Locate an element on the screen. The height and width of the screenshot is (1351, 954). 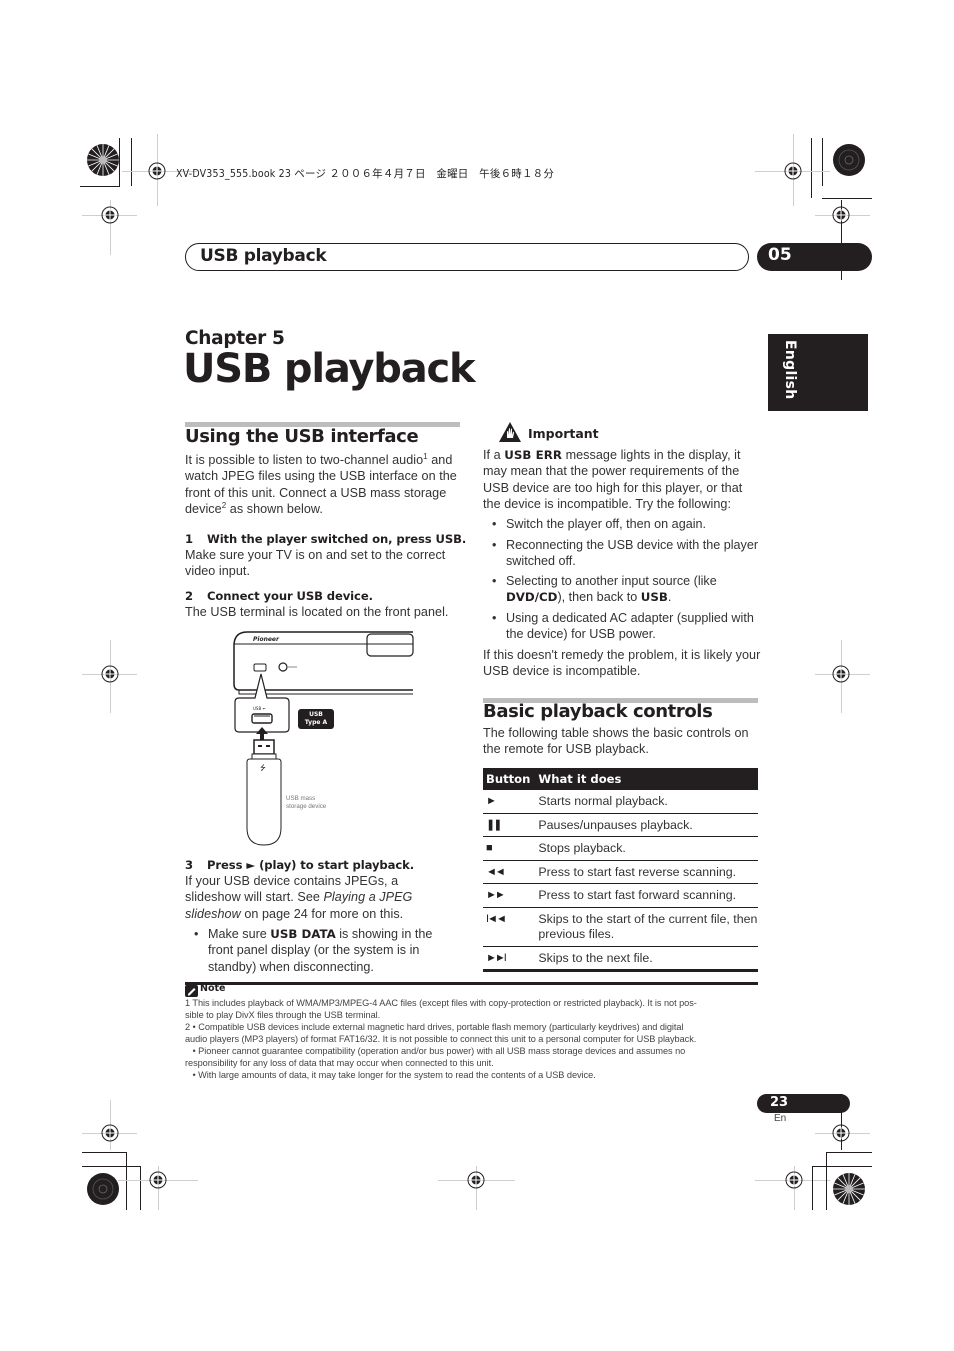
table-row: ❚❚ Pauses/unpauses playback. is located at coordinates (620, 825).